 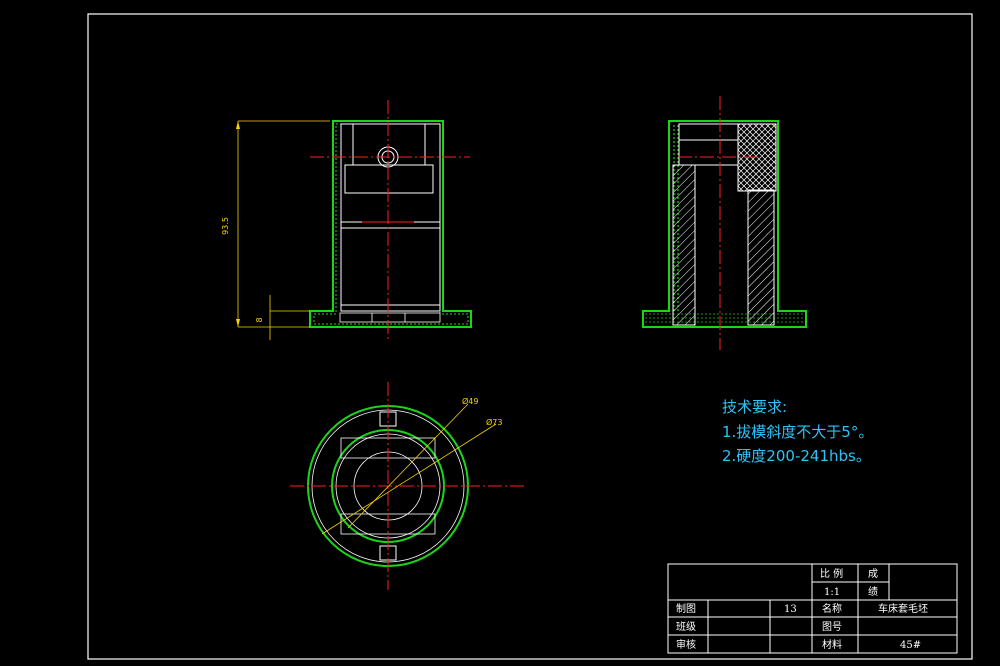 What do you see at coordinates (346, 220) in the screenshot?
I see `front-view: 93.5 8` at bounding box center [346, 220].